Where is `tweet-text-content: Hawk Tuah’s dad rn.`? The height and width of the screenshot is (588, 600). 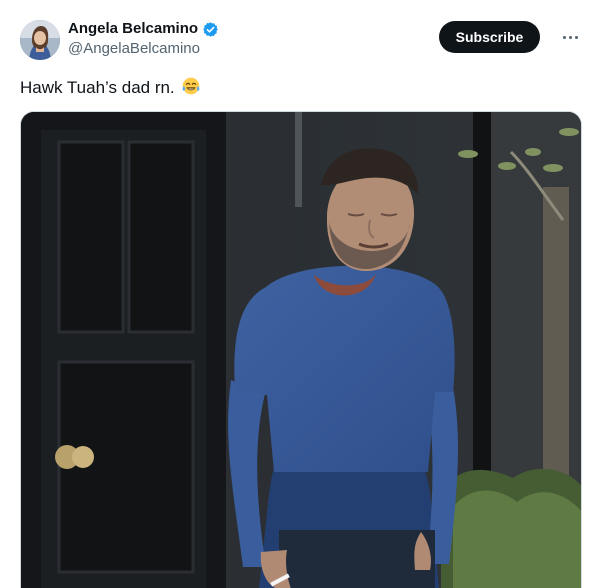
tweet-text-content: Hawk Tuah’s dad rn. is located at coordinates (97, 87).